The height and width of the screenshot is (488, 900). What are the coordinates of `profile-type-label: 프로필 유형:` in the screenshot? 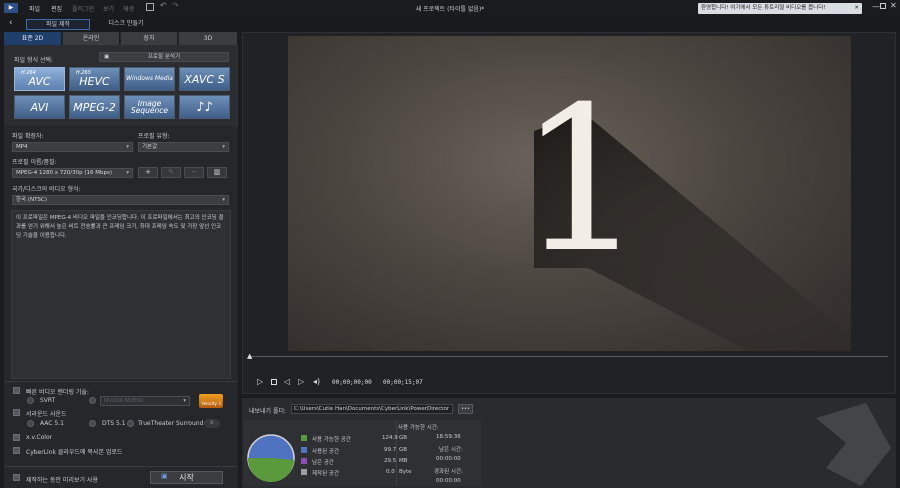 It's located at (154, 136).